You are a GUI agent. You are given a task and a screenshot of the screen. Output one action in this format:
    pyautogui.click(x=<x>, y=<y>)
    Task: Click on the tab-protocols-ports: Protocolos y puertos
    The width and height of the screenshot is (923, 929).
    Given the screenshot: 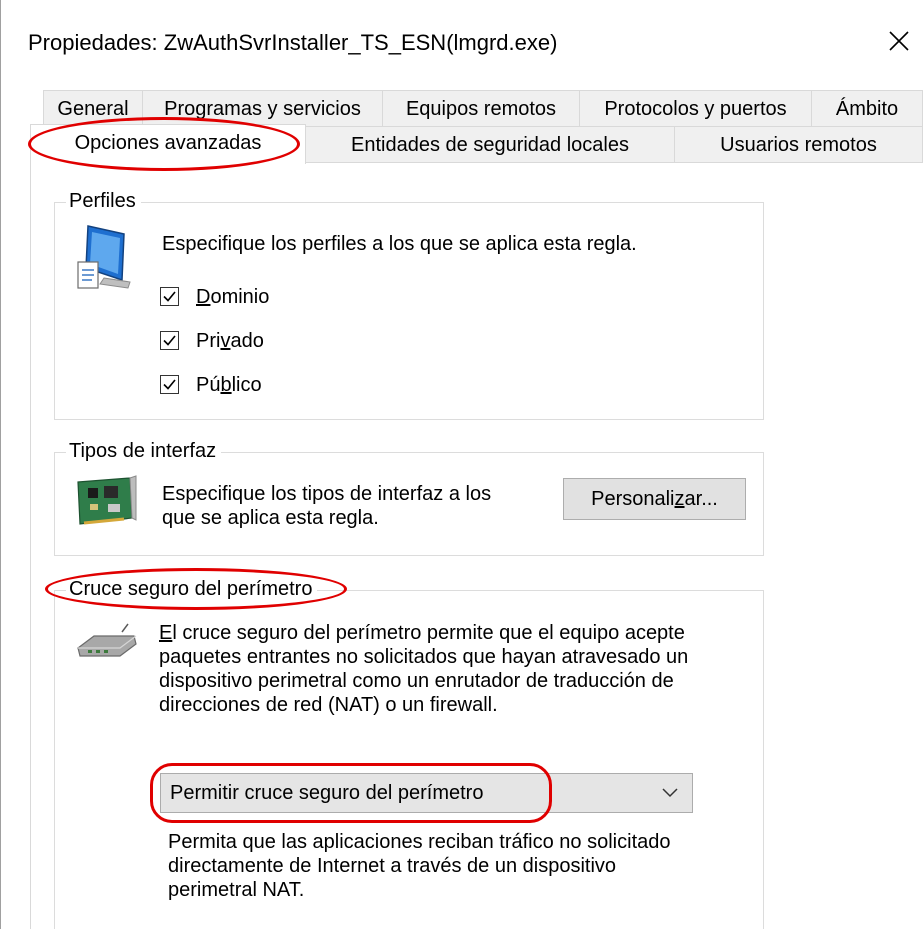 What is the action you would take?
    pyautogui.click(x=695, y=108)
    